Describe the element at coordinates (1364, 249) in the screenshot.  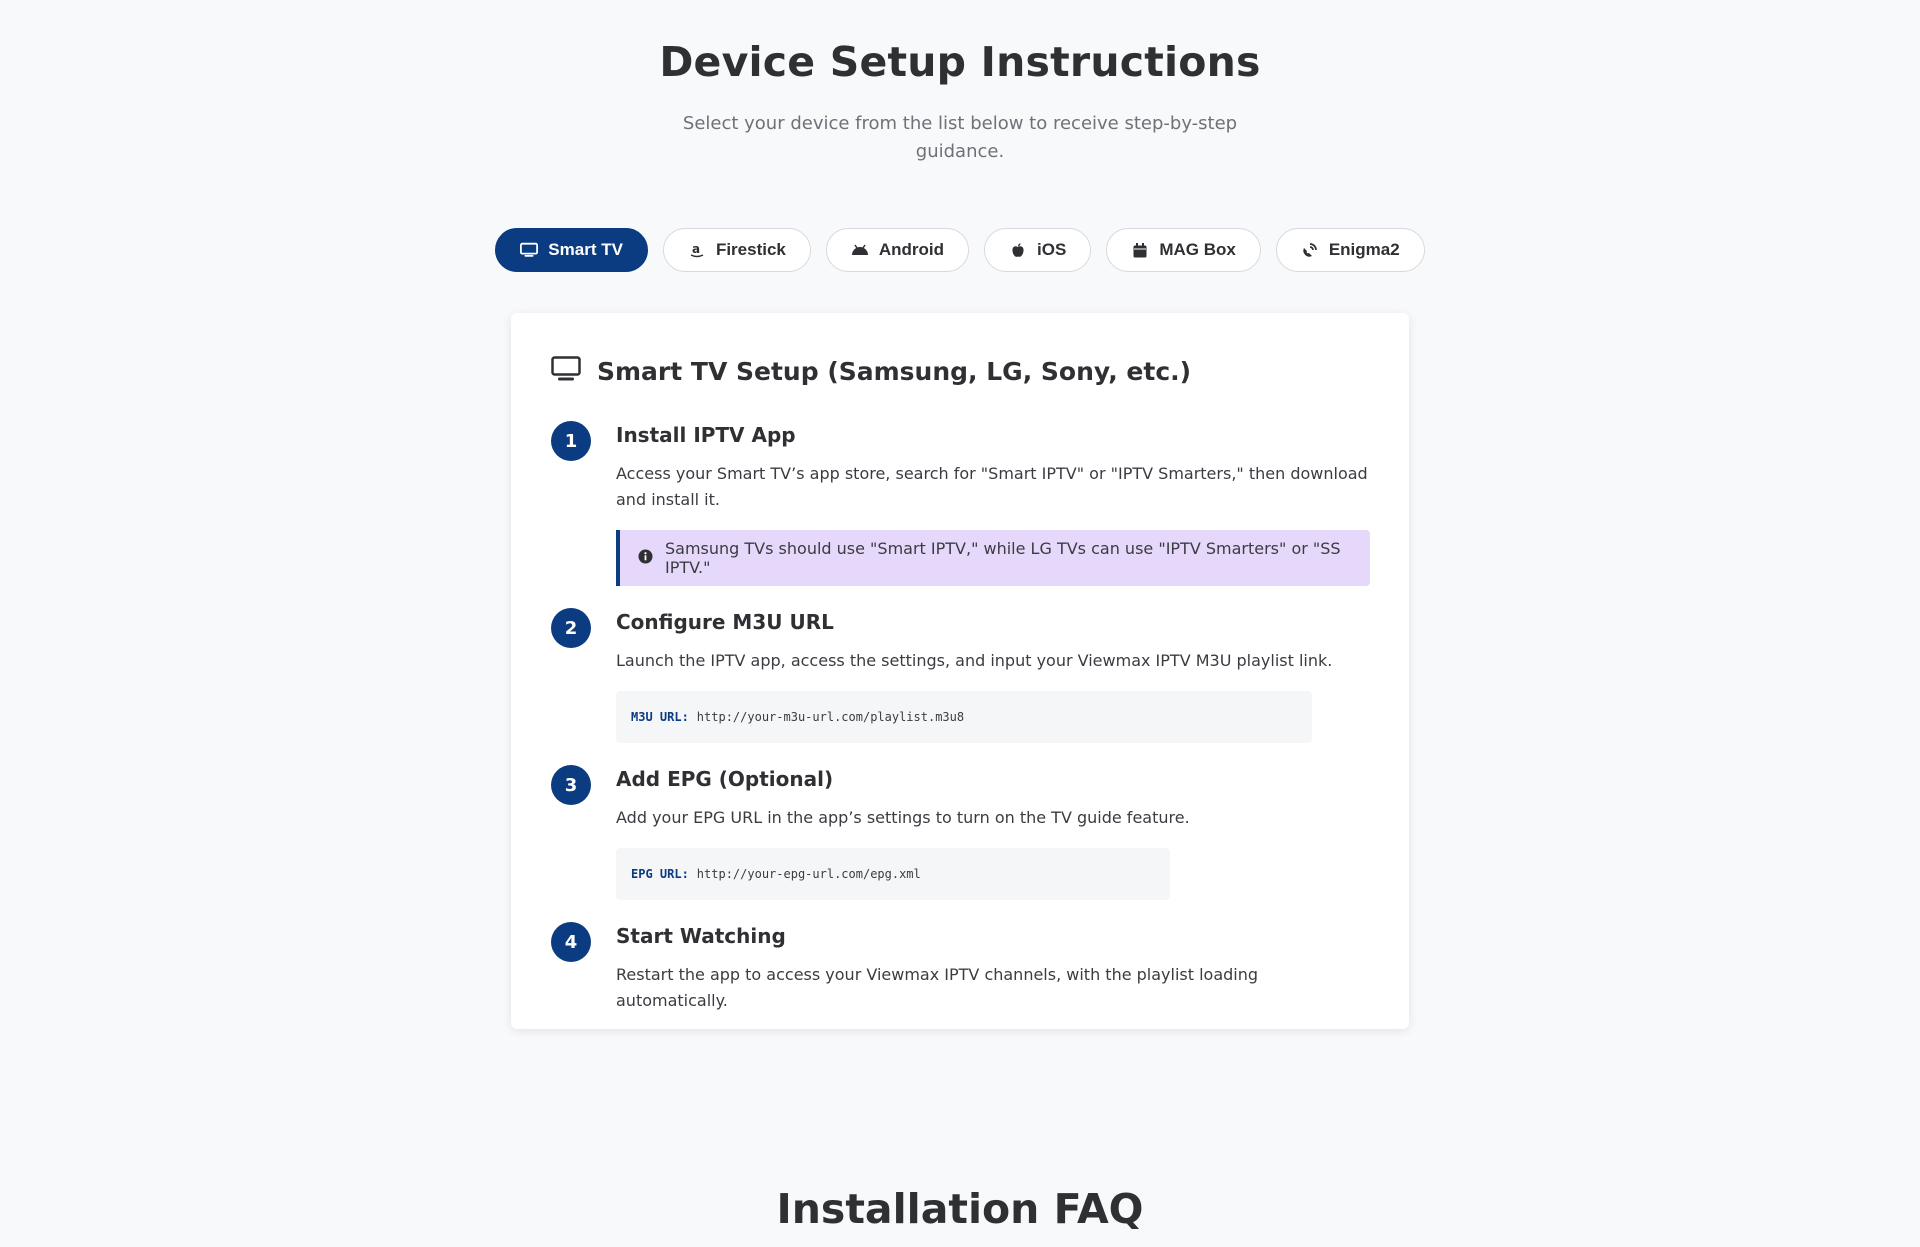
I see `tab-label: Enigma2` at that location.